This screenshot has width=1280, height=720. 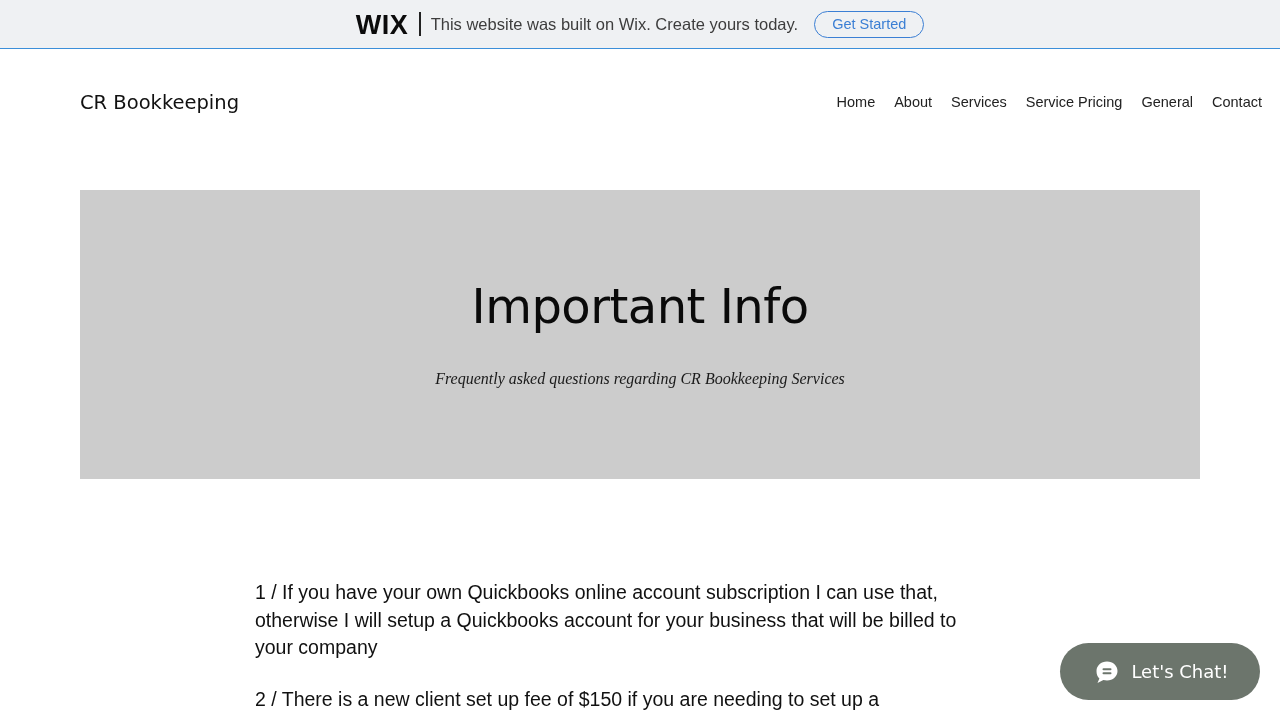 I want to click on nav-link: About, so click(x=913, y=102).